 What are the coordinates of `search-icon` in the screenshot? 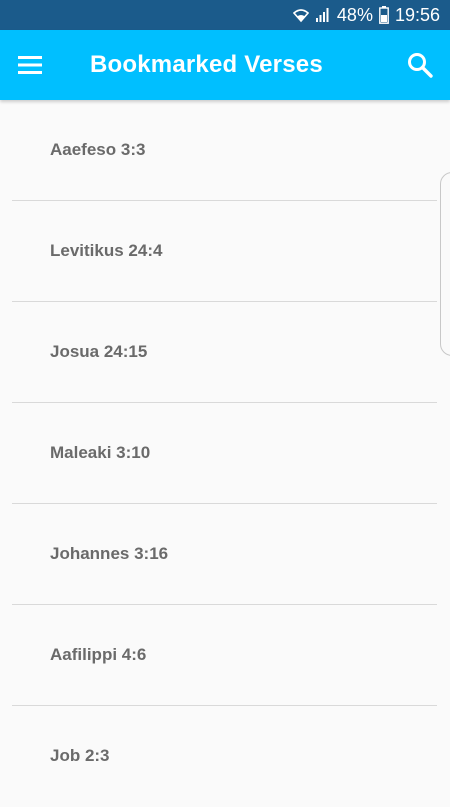 It's located at (420, 65).